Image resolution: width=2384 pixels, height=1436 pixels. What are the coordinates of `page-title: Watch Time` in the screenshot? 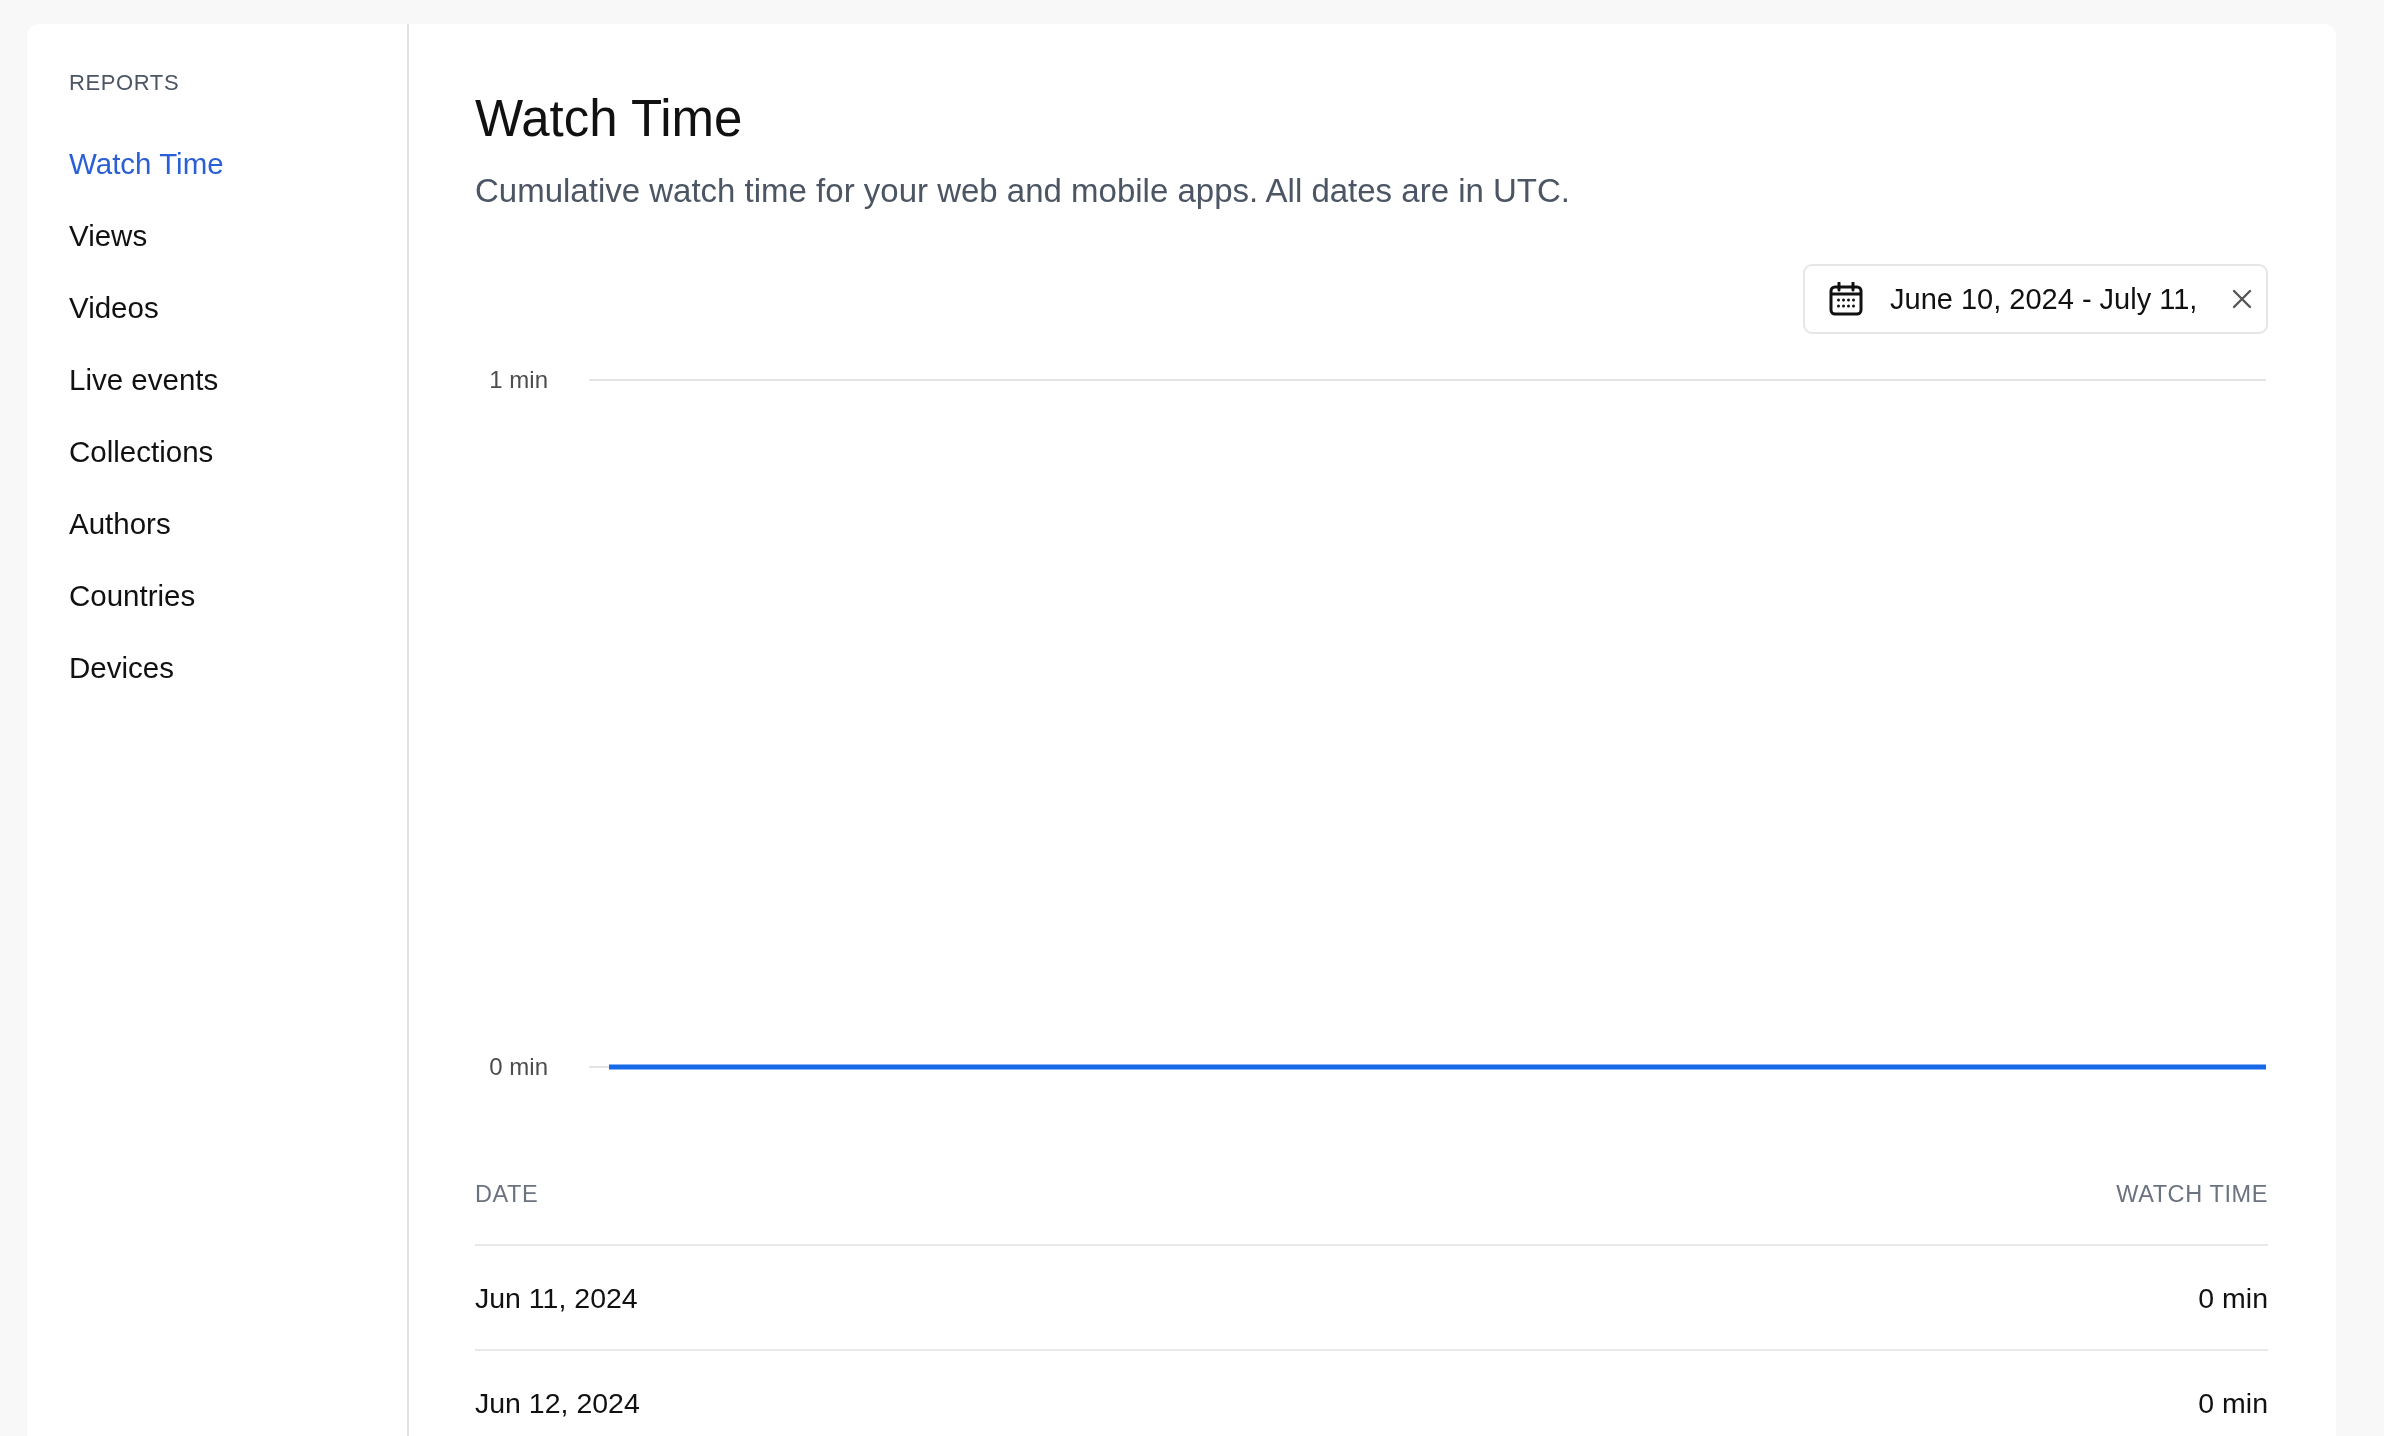 It's located at (609, 119).